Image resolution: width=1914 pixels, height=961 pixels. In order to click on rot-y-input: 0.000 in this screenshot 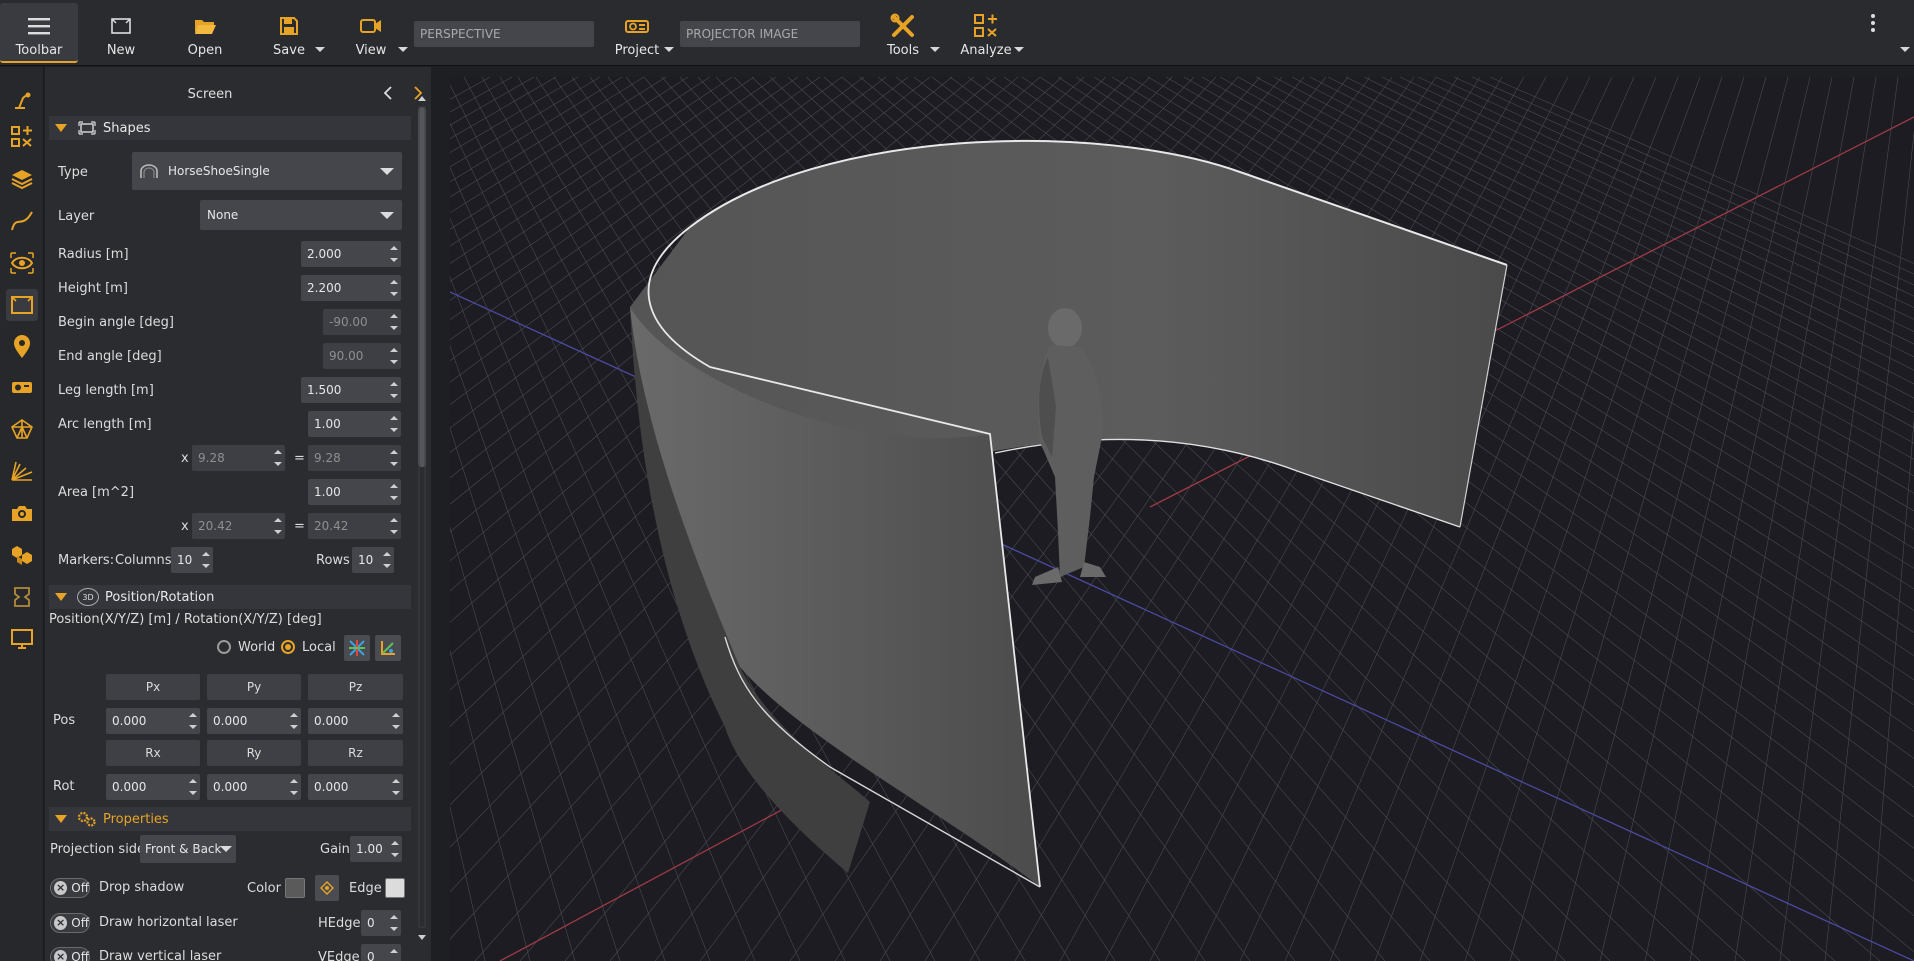, I will do `click(254, 787)`.